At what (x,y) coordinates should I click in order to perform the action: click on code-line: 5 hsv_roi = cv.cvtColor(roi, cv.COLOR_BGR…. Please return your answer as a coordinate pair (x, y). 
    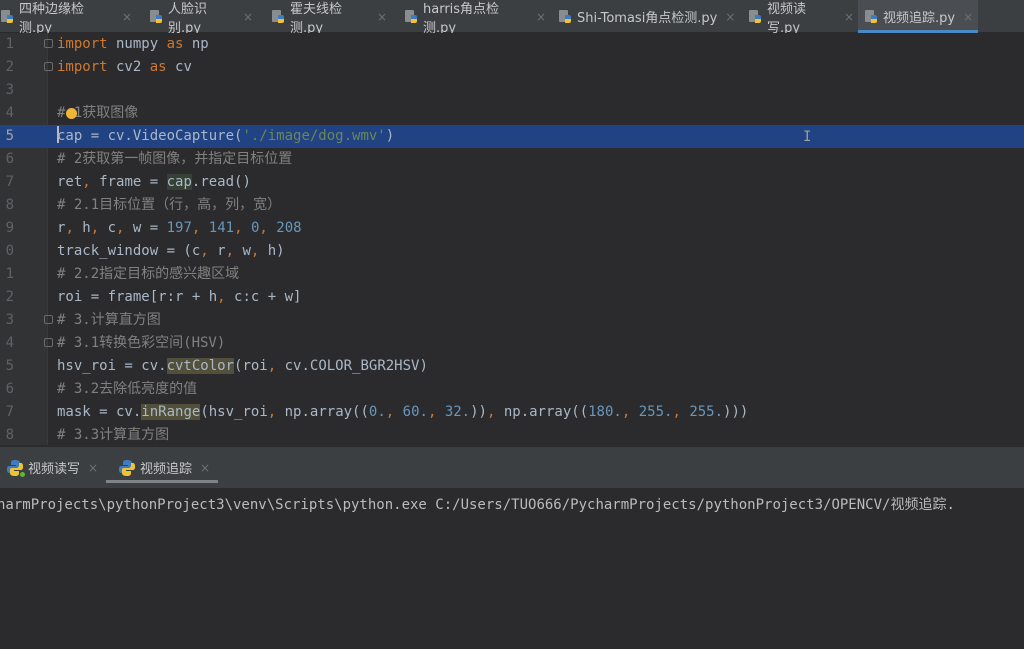
    Looking at the image, I should click on (512, 366).